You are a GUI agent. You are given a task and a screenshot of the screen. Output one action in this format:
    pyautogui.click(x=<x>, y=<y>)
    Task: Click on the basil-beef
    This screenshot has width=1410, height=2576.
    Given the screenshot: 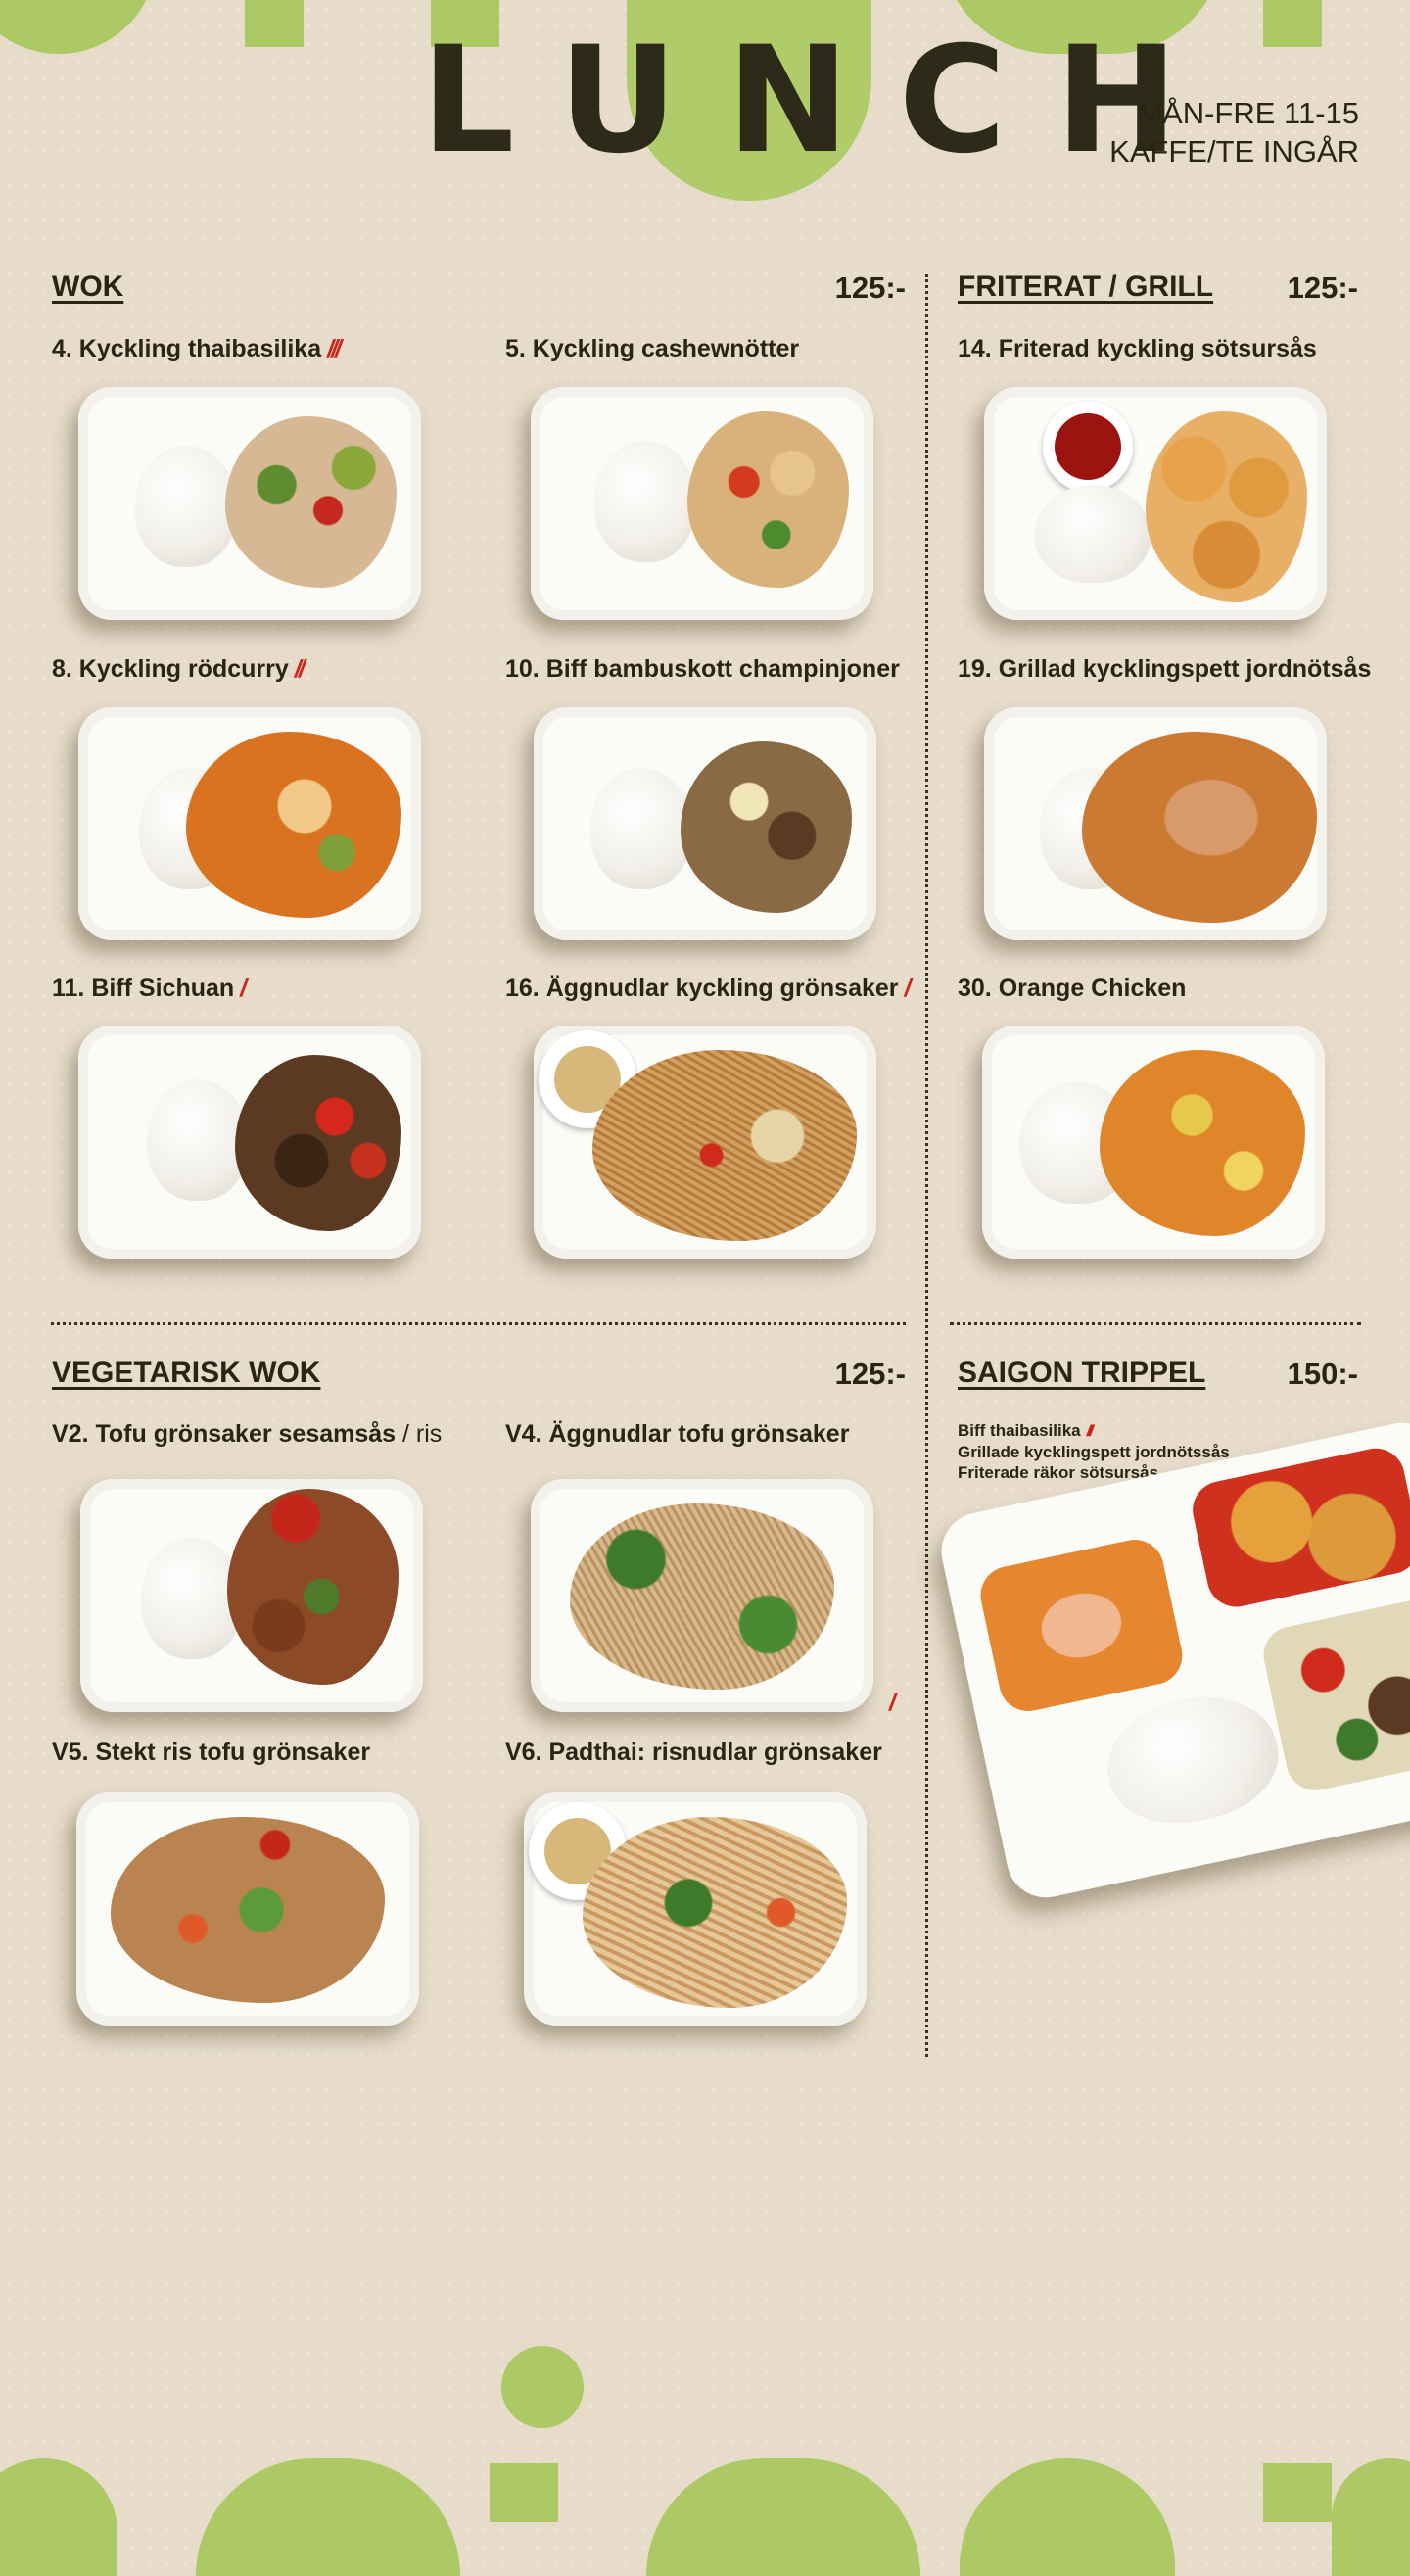 What is the action you would take?
    pyautogui.click(x=1333, y=1695)
    